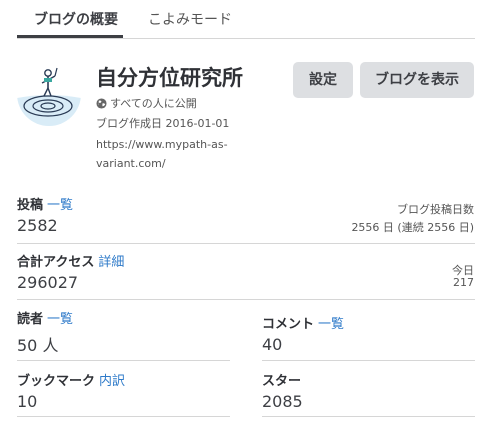 The image size is (500, 431). I want to click on stars-count: 2085, so click(282, 401).